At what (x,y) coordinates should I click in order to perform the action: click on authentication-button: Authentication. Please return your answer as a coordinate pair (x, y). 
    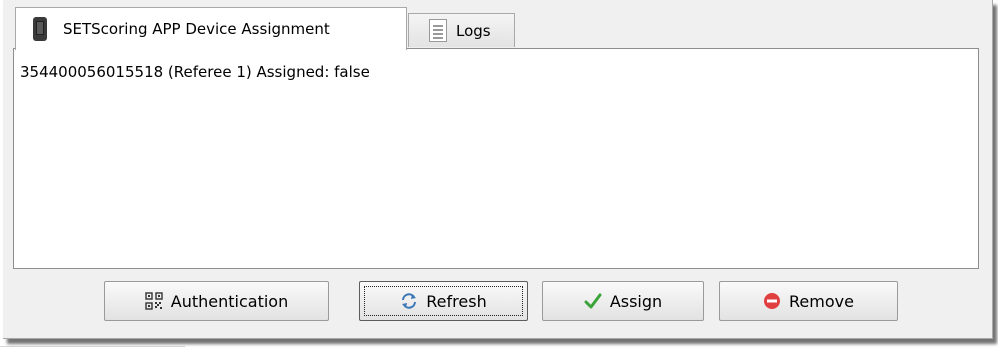
    Looking at the image, I should click on (216, 301).